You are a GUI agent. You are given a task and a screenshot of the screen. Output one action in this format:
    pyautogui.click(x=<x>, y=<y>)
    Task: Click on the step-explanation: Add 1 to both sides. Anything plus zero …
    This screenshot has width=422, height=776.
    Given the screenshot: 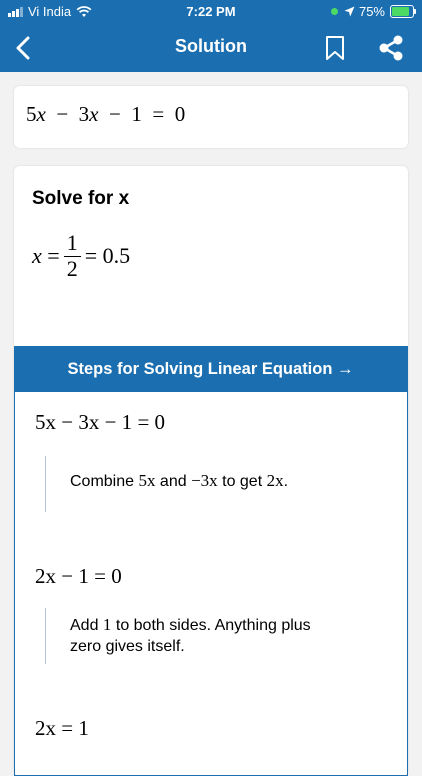 What is the action you would take?
    pyautogui.click(x=190, y=636)
    